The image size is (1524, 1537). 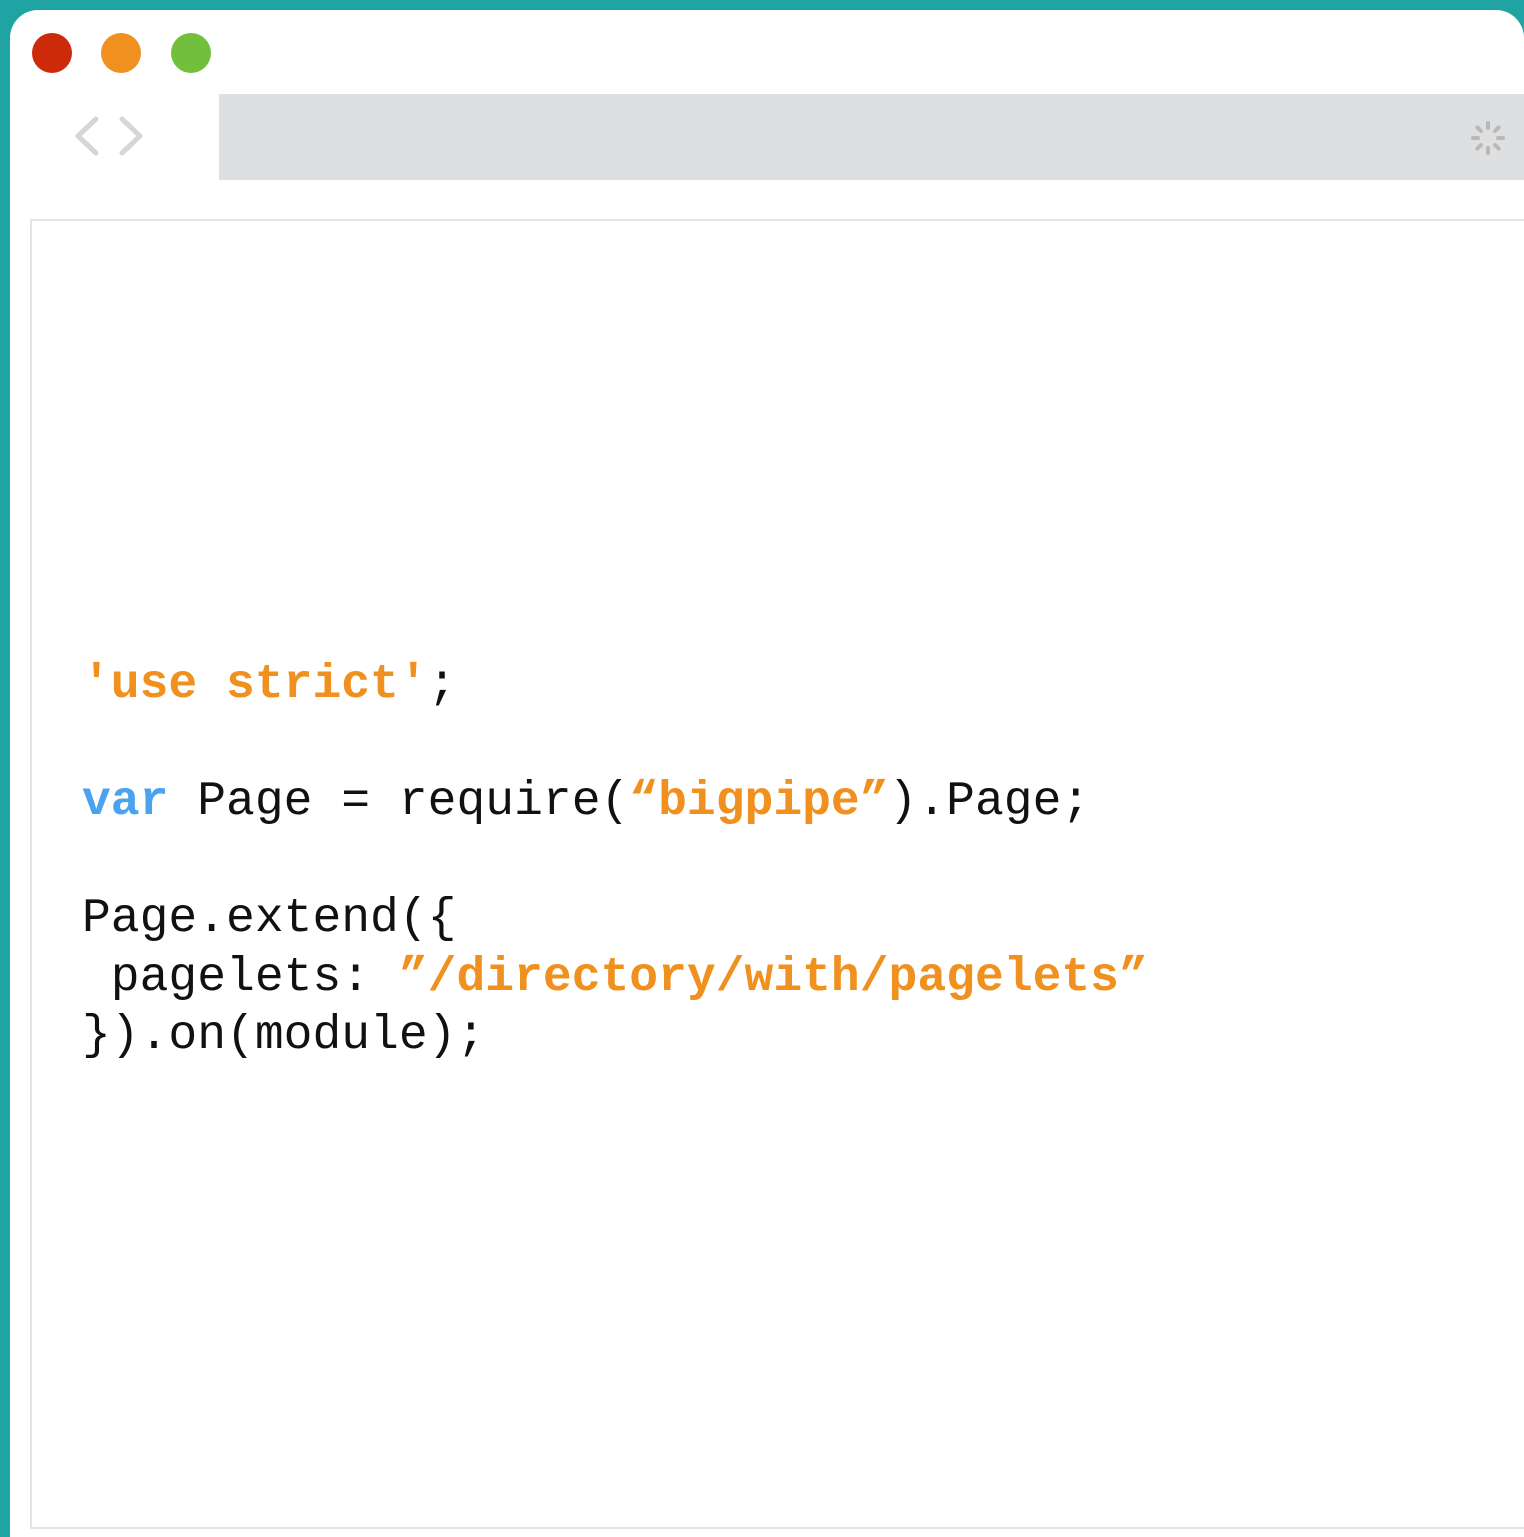 I want to click on chevron-right-icon, so click(x=131, y=136).